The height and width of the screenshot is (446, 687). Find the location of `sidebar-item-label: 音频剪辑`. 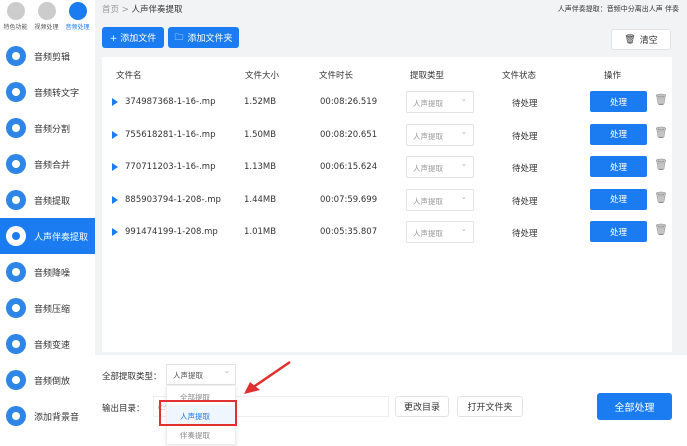

sidebar-item-label: 音频剪辑 is located at coordinates (52, 57).